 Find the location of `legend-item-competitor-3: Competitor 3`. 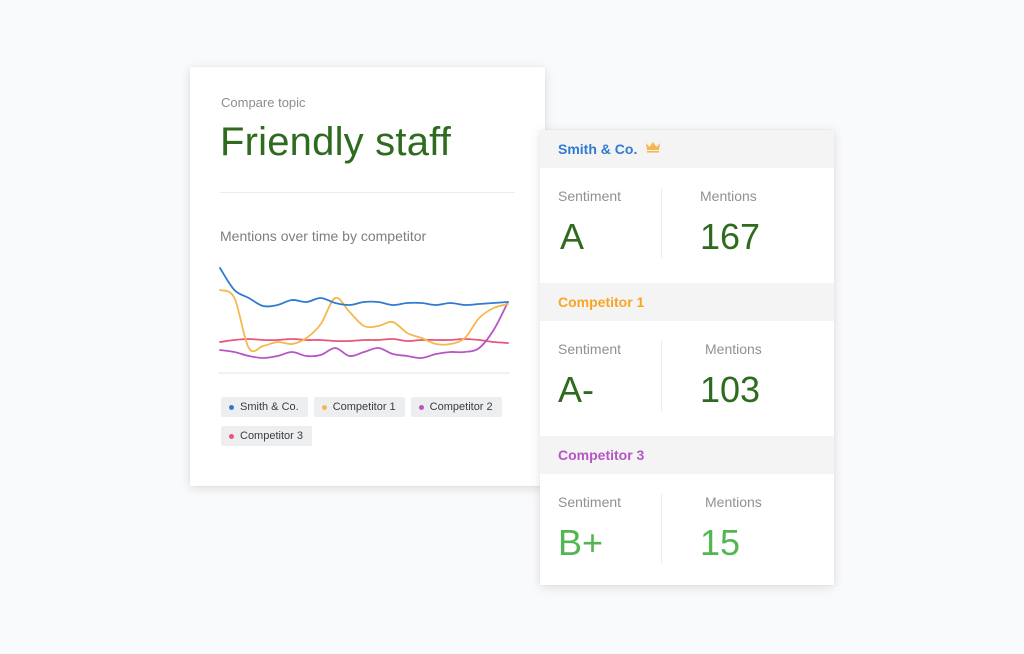

legend-item-competitor-3: Competitor 3 is located at coordinates (266, 436).